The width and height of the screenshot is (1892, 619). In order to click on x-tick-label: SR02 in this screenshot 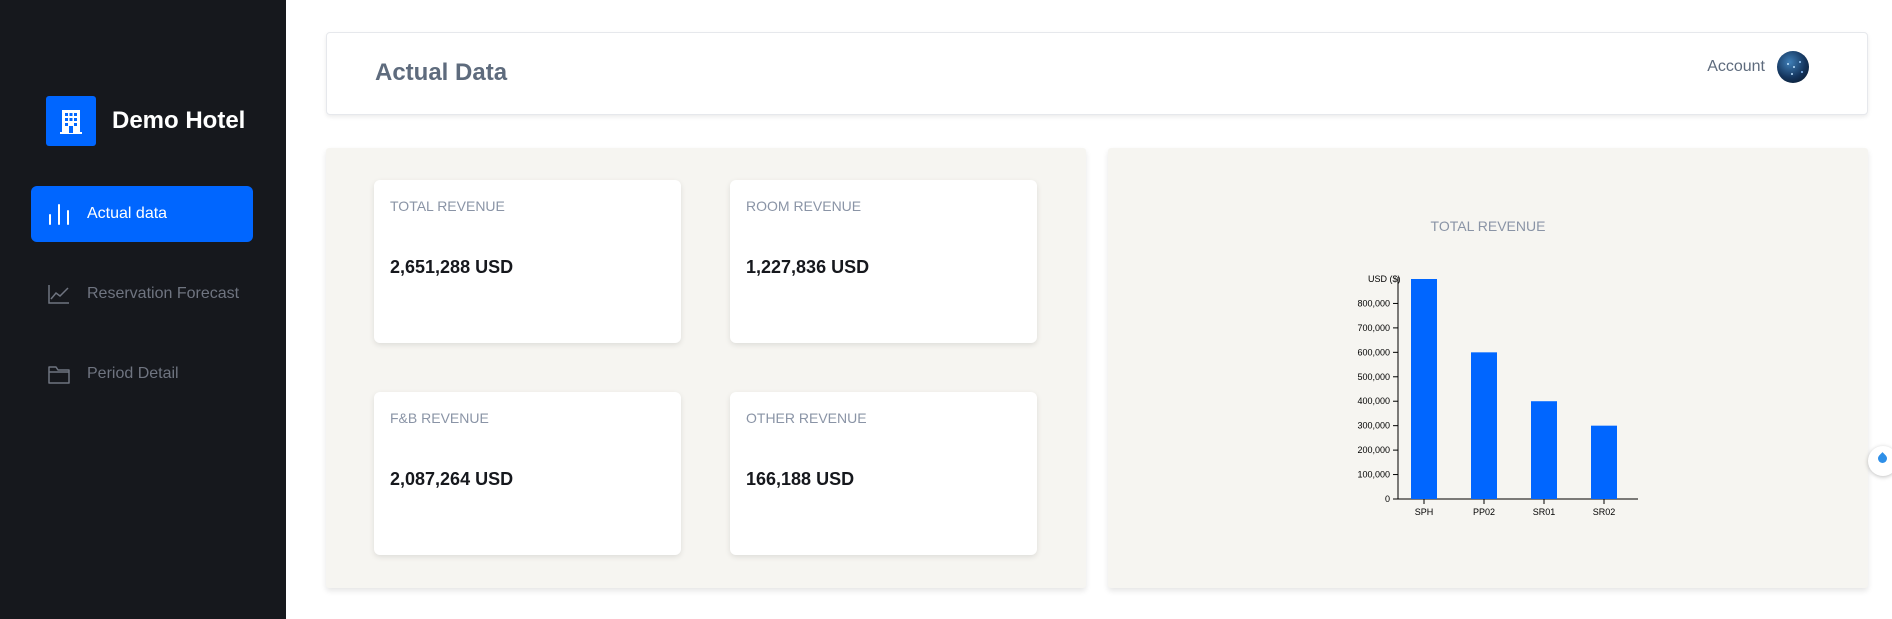, I will do `click(1604, 512)`.